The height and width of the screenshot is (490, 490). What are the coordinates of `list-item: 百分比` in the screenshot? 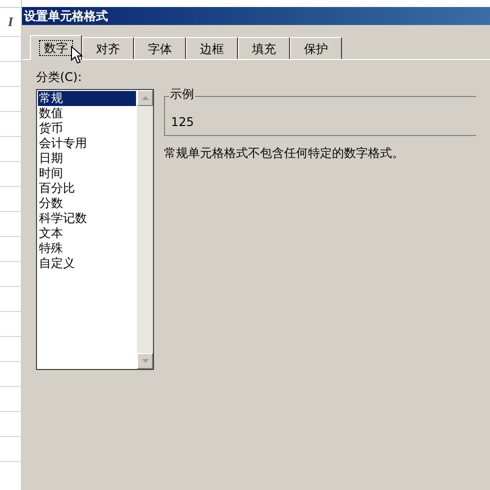 It's located at (87, 188).